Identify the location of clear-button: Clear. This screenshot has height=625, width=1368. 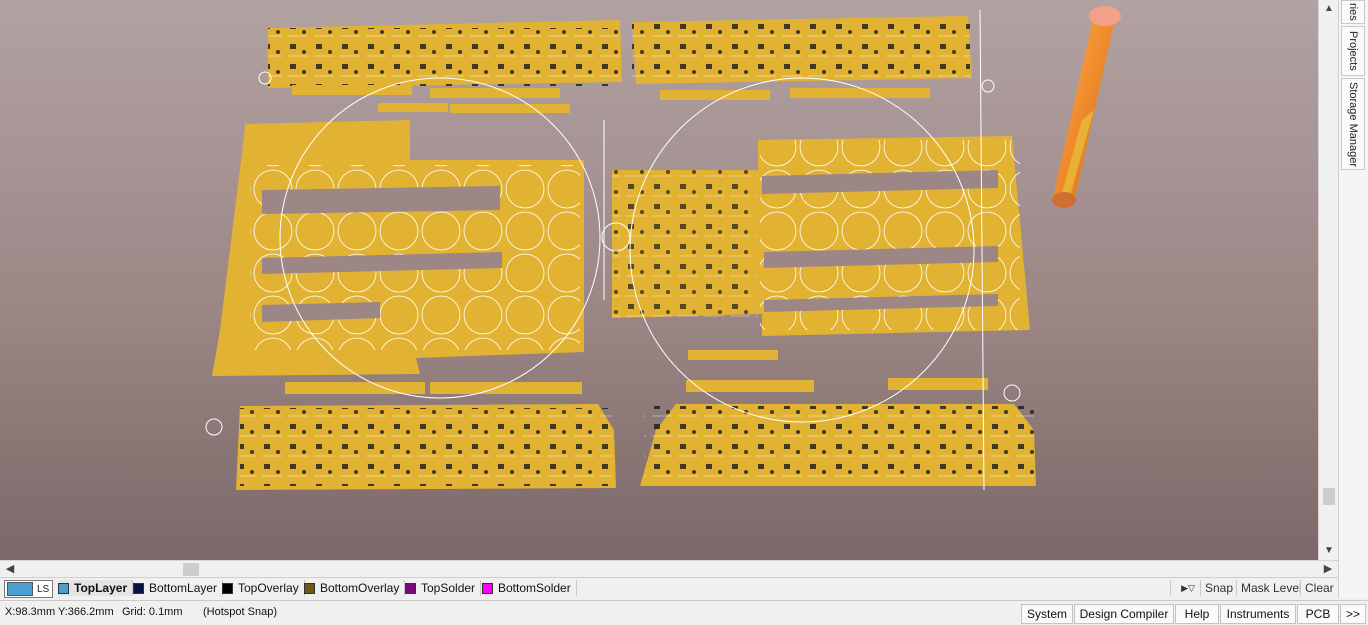
(1319, 588).